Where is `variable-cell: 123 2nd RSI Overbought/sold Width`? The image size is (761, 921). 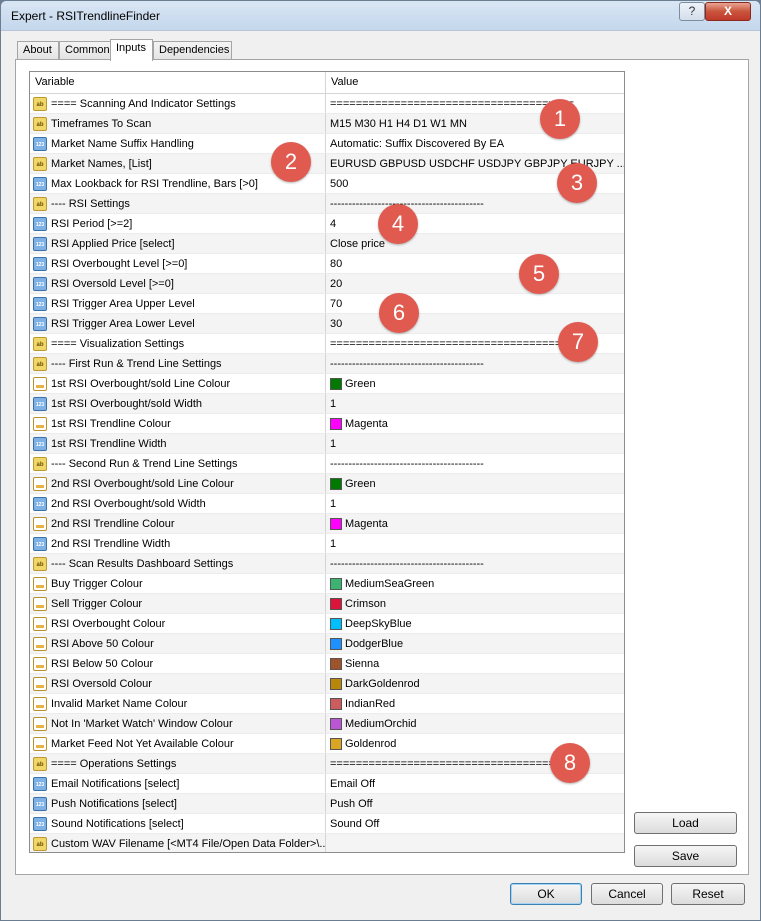 variable-cell: 123 2nd RSI Overbought/sold Width is located at coordinates (178, 503).